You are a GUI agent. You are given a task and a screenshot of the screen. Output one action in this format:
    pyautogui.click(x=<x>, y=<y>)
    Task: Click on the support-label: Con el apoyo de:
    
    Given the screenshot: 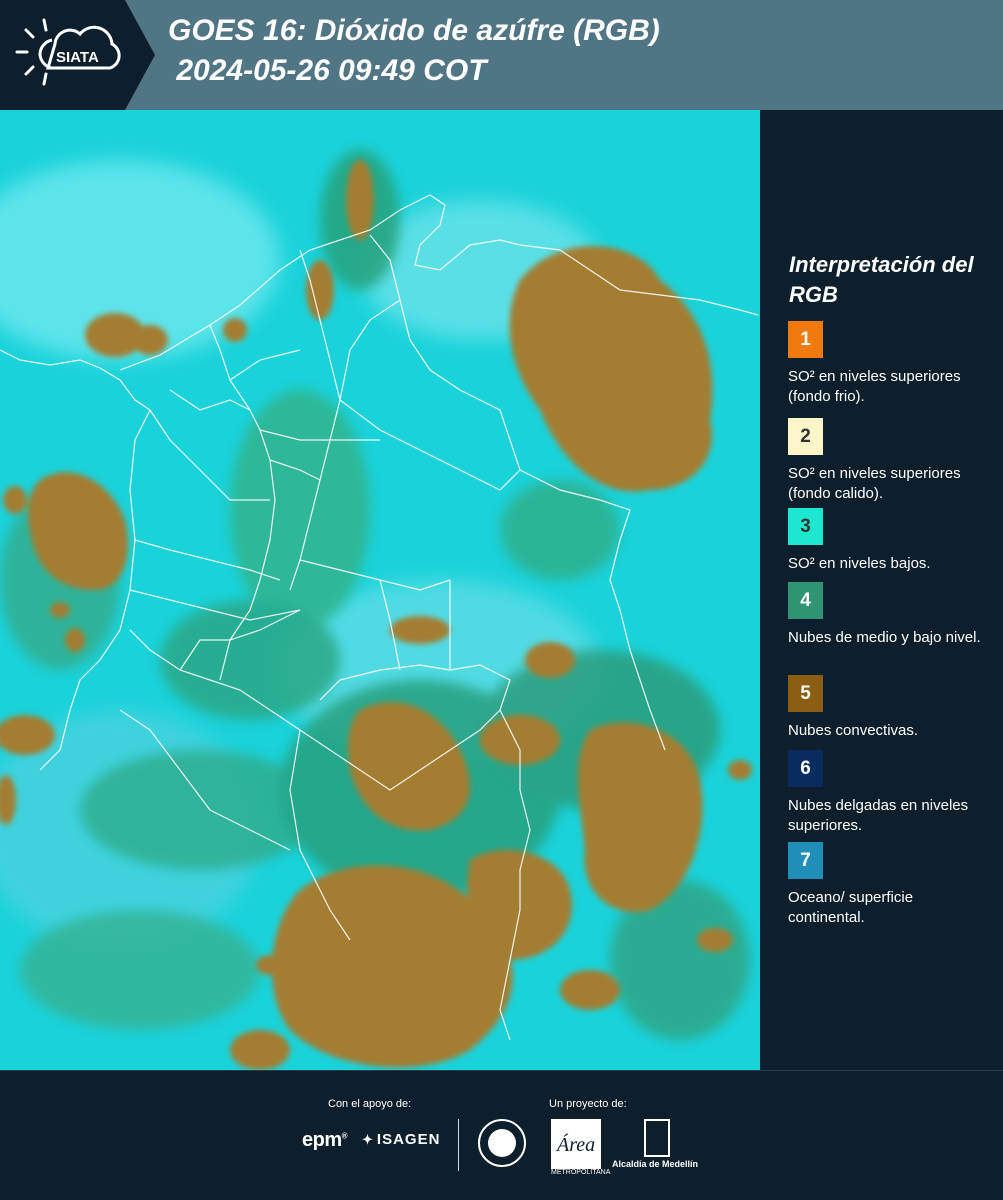 What is the action you would take?
    pyautogui.click(x=370, y=1104)
    